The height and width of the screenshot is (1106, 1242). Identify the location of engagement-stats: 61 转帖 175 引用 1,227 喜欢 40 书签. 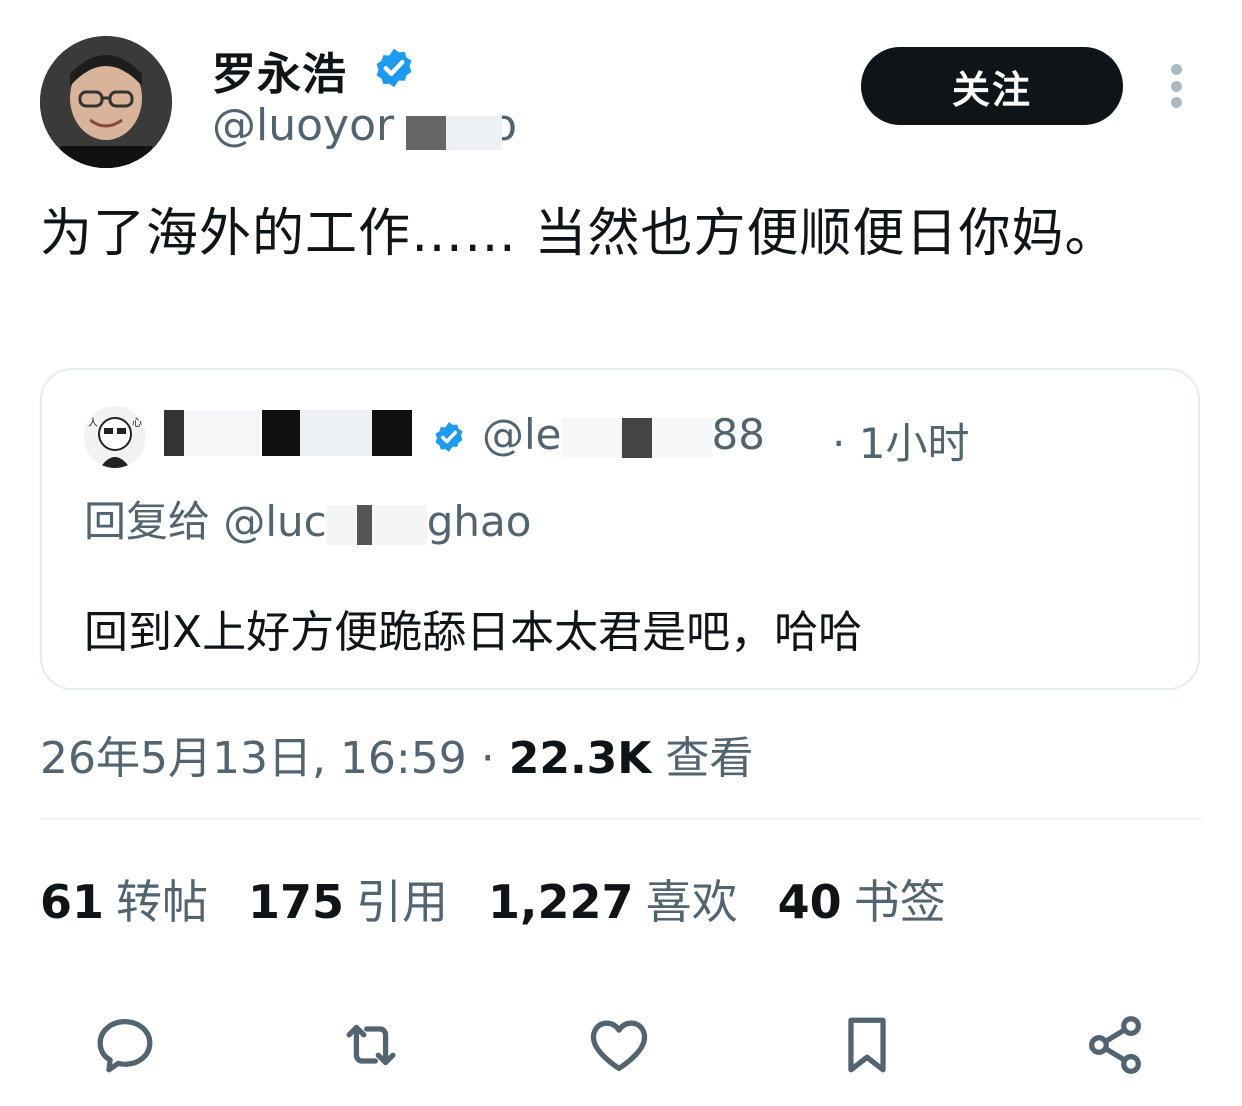
(493, 899).